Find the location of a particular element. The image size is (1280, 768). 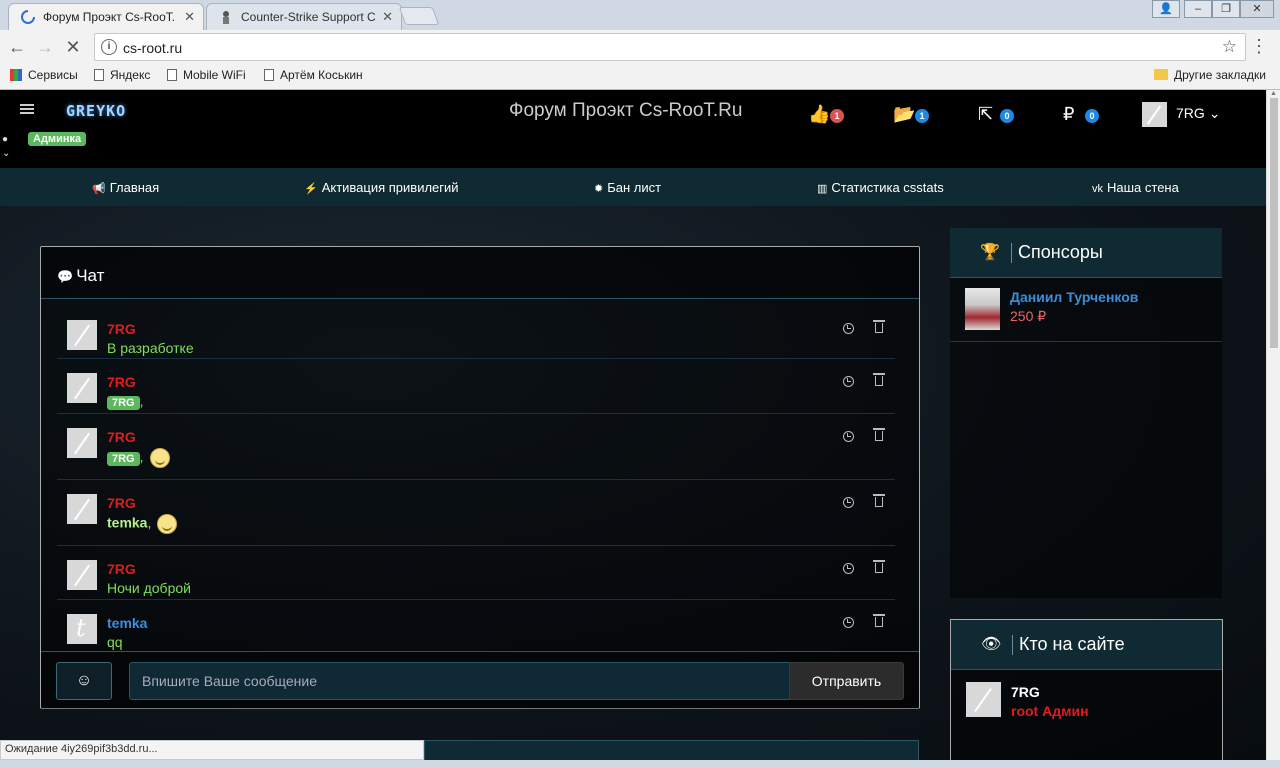

sponsor-amount: 250 ₽ is located at coordinates (1028, 316).